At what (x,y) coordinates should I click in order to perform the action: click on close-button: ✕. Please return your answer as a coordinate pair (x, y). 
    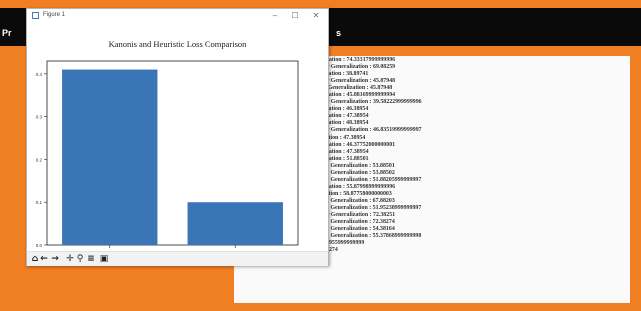
    Looking at the image, I should click on (316, 15).